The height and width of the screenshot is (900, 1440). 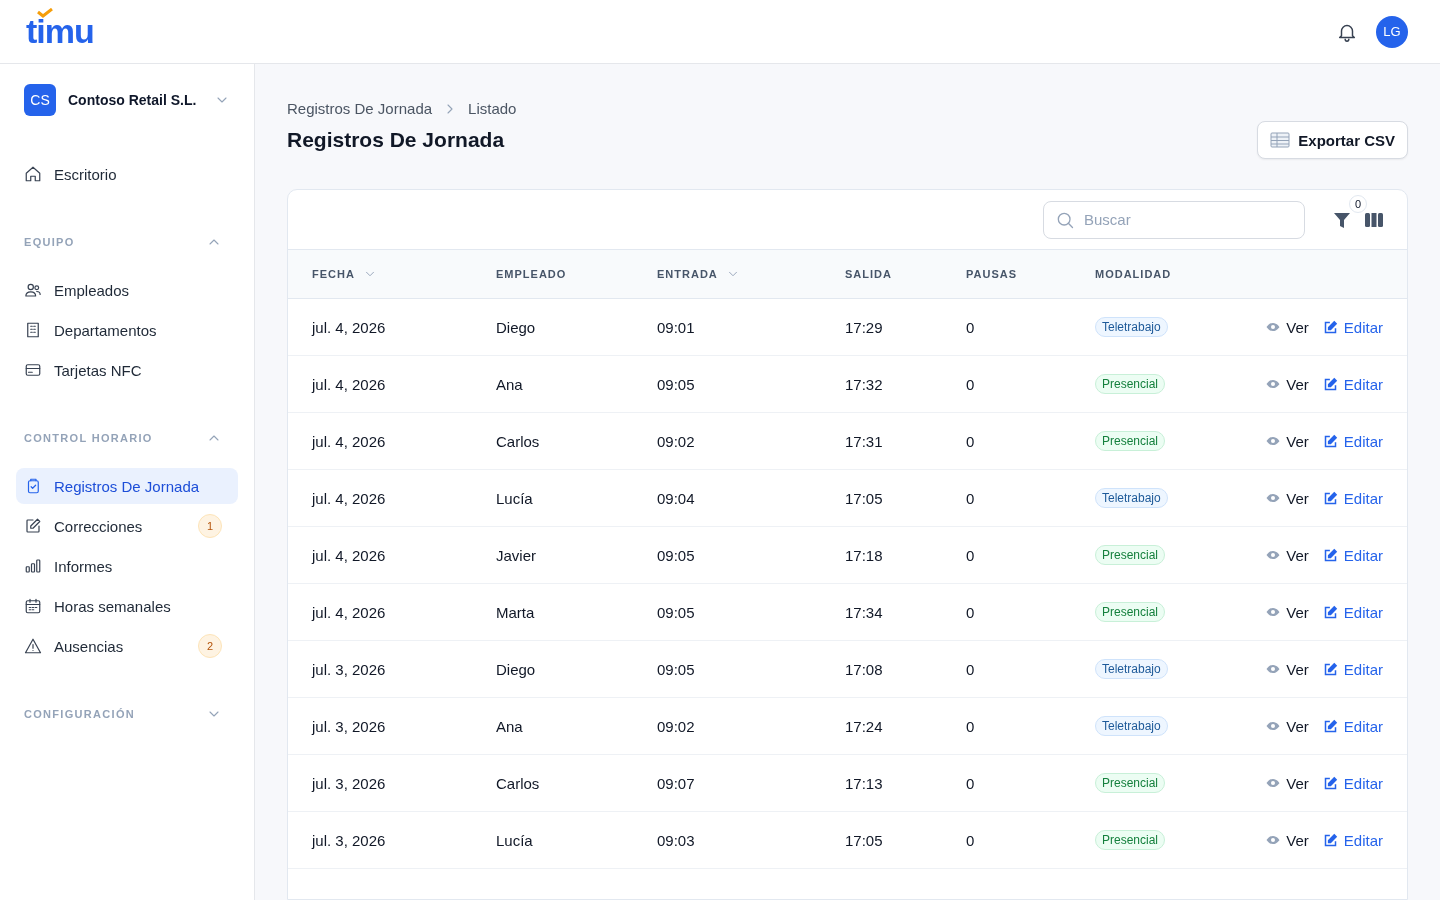 What do you see at coordinates (864, 555) in the screenshot?
I see `time-cell: 17:18` at bounding box center [864, 555].